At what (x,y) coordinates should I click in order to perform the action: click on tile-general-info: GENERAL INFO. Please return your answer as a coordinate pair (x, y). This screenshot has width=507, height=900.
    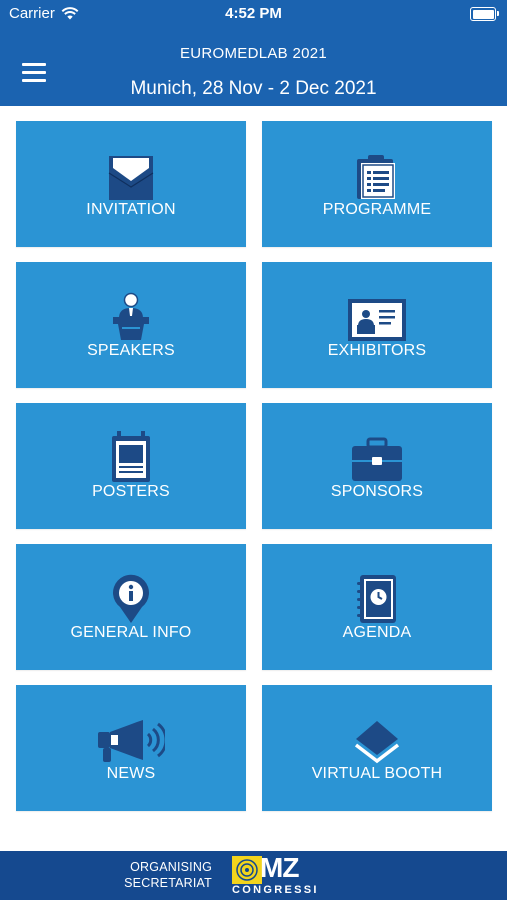
    Looking at the image, I should click on (131, 607).